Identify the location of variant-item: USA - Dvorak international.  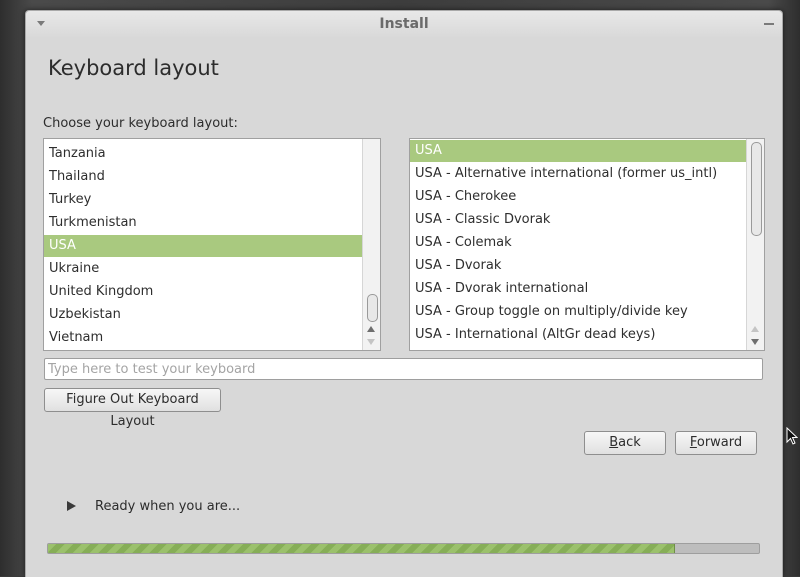
(578, 289).